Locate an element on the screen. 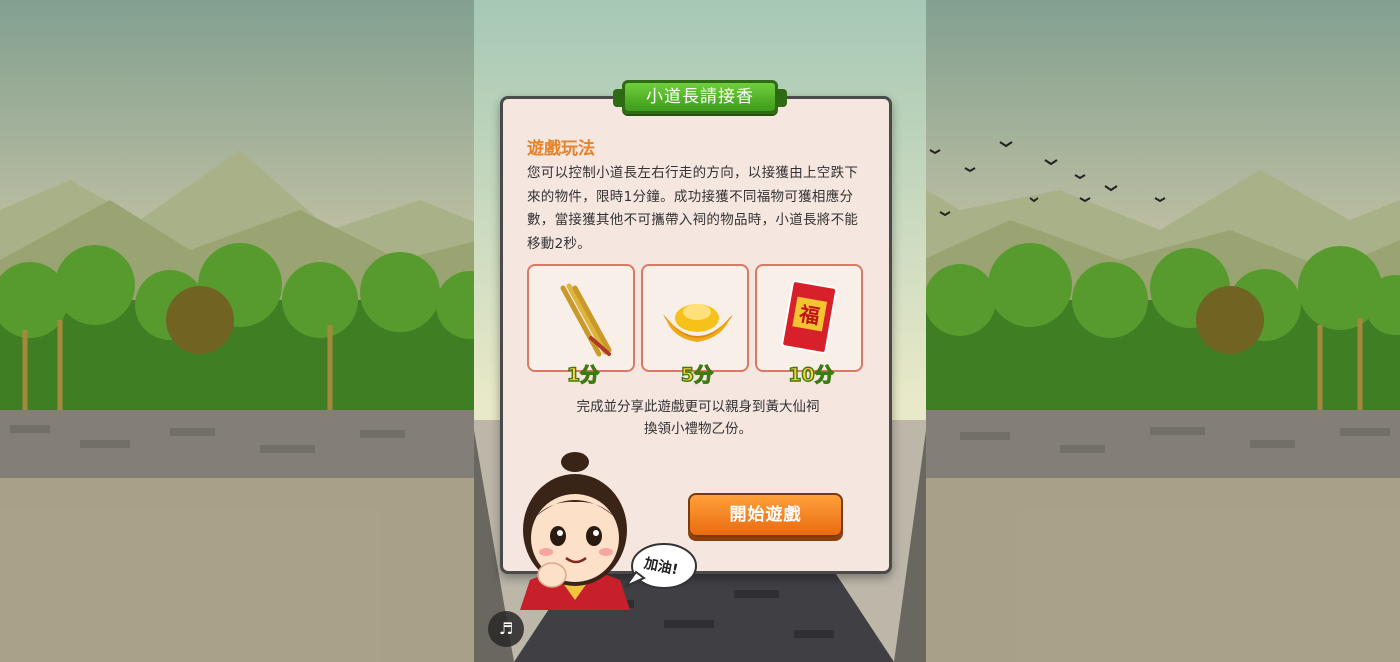 The height and width of the screenshot is (662, 1400). reward-line-2: 換領小禮物乙份。 is located at coordinates (698, 429).